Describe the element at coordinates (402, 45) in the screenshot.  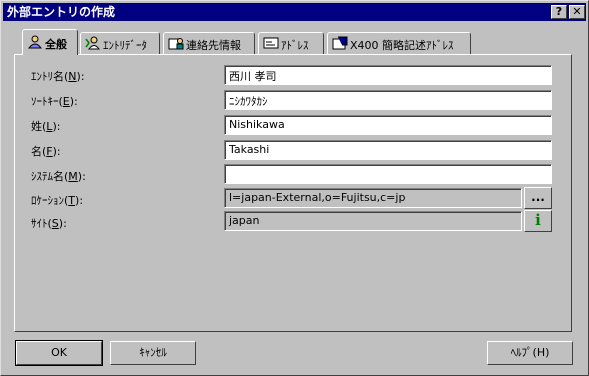
I see `tab-label: X400 簡略記述ｱﾄﾞﾚｽ` at that location.